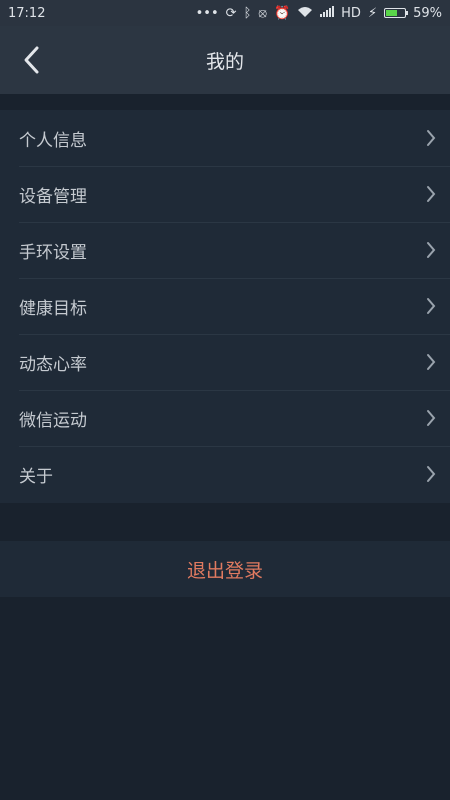 The image size is (450, 800). Describe the element at coordinates (53, 308) in the screenshot. I see `menu-item-label: 健康目标` at that location.